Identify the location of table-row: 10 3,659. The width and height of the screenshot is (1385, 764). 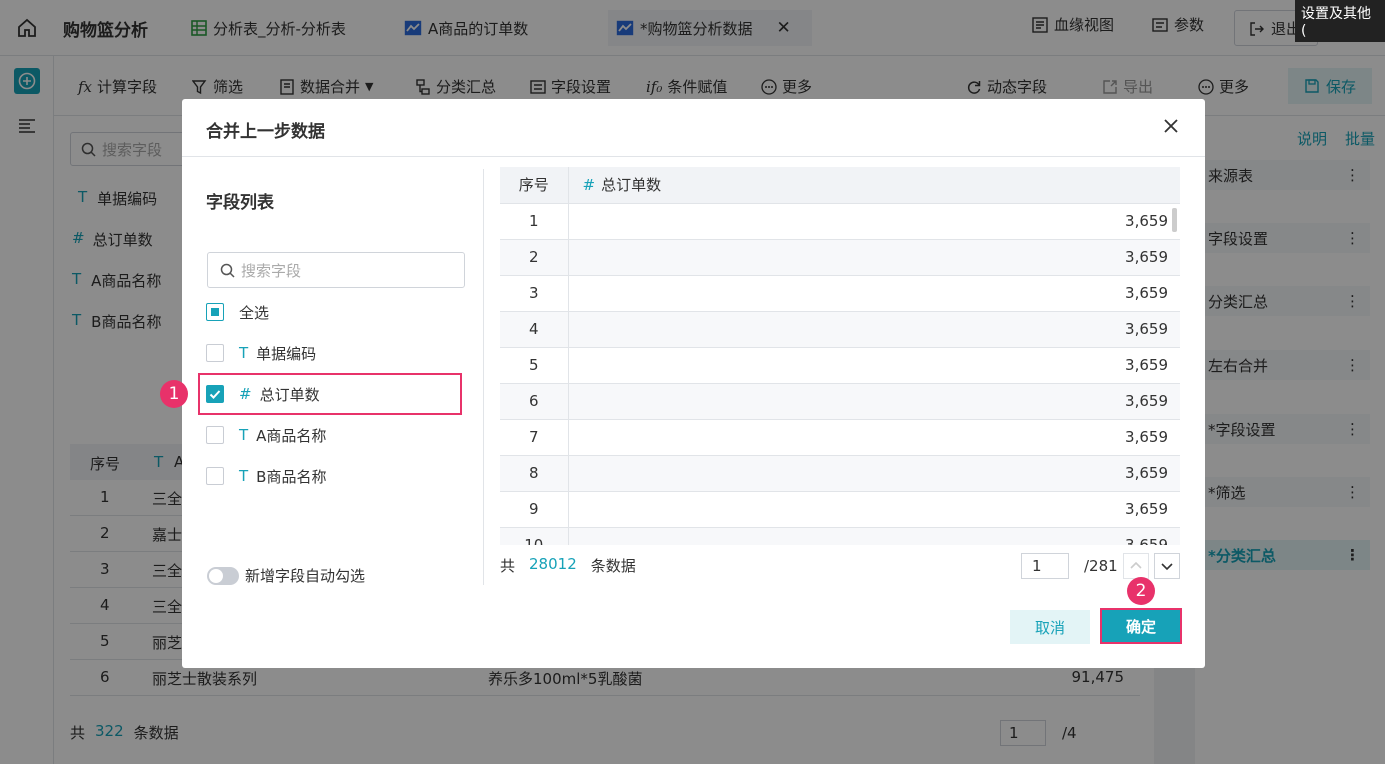
(840, 536).